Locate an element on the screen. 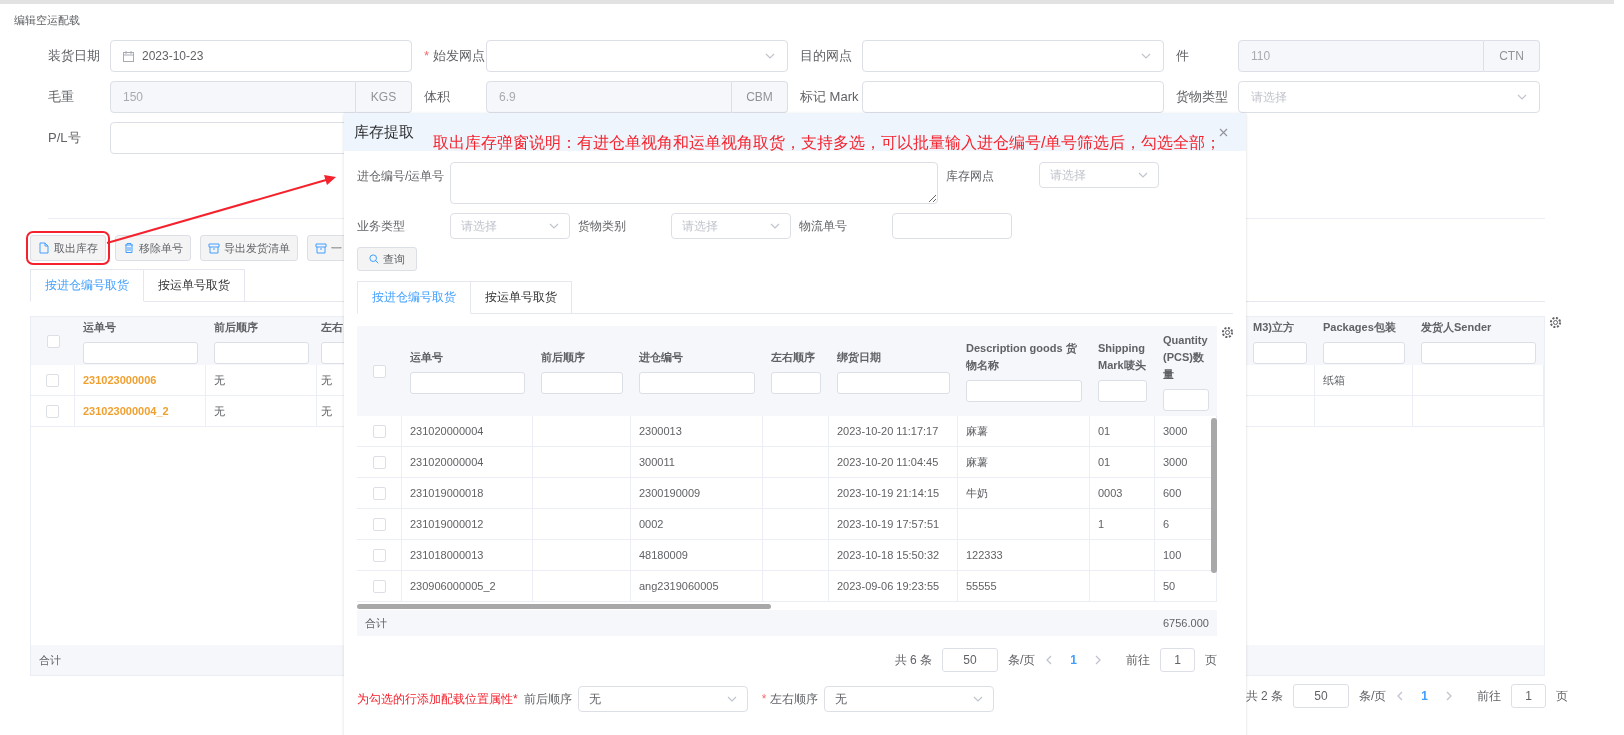 This screenshot has width=1624, height=735. total-count: 共 6 条 is located at coordinates (913, 660).